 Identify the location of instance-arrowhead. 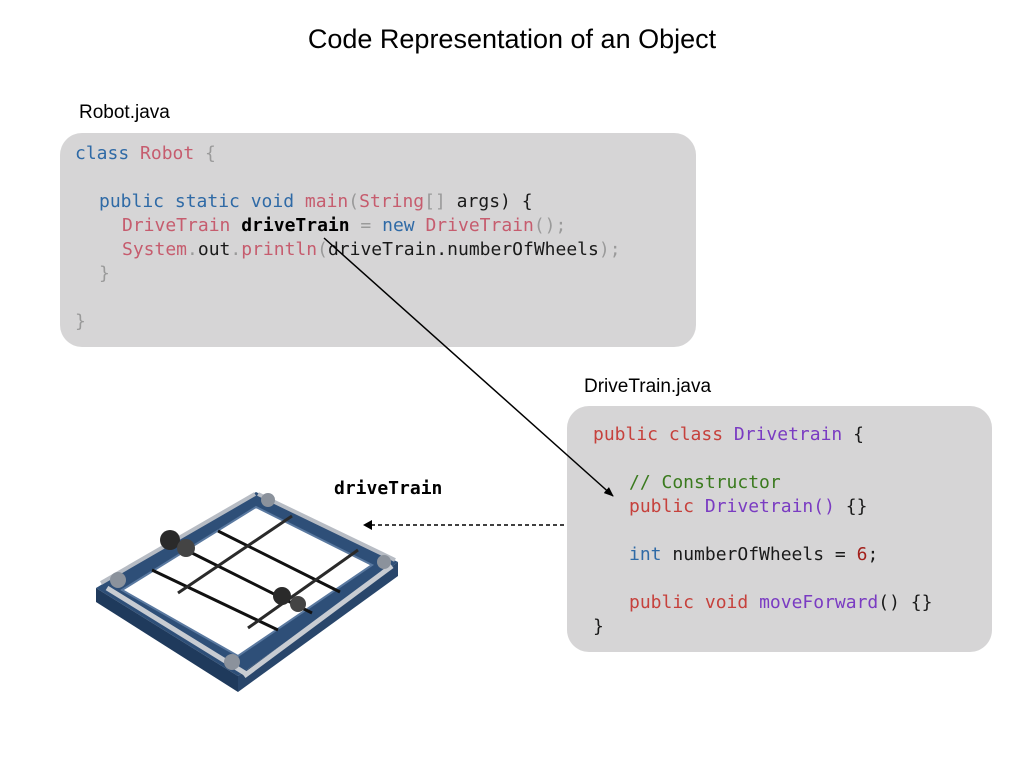
(367, 525).